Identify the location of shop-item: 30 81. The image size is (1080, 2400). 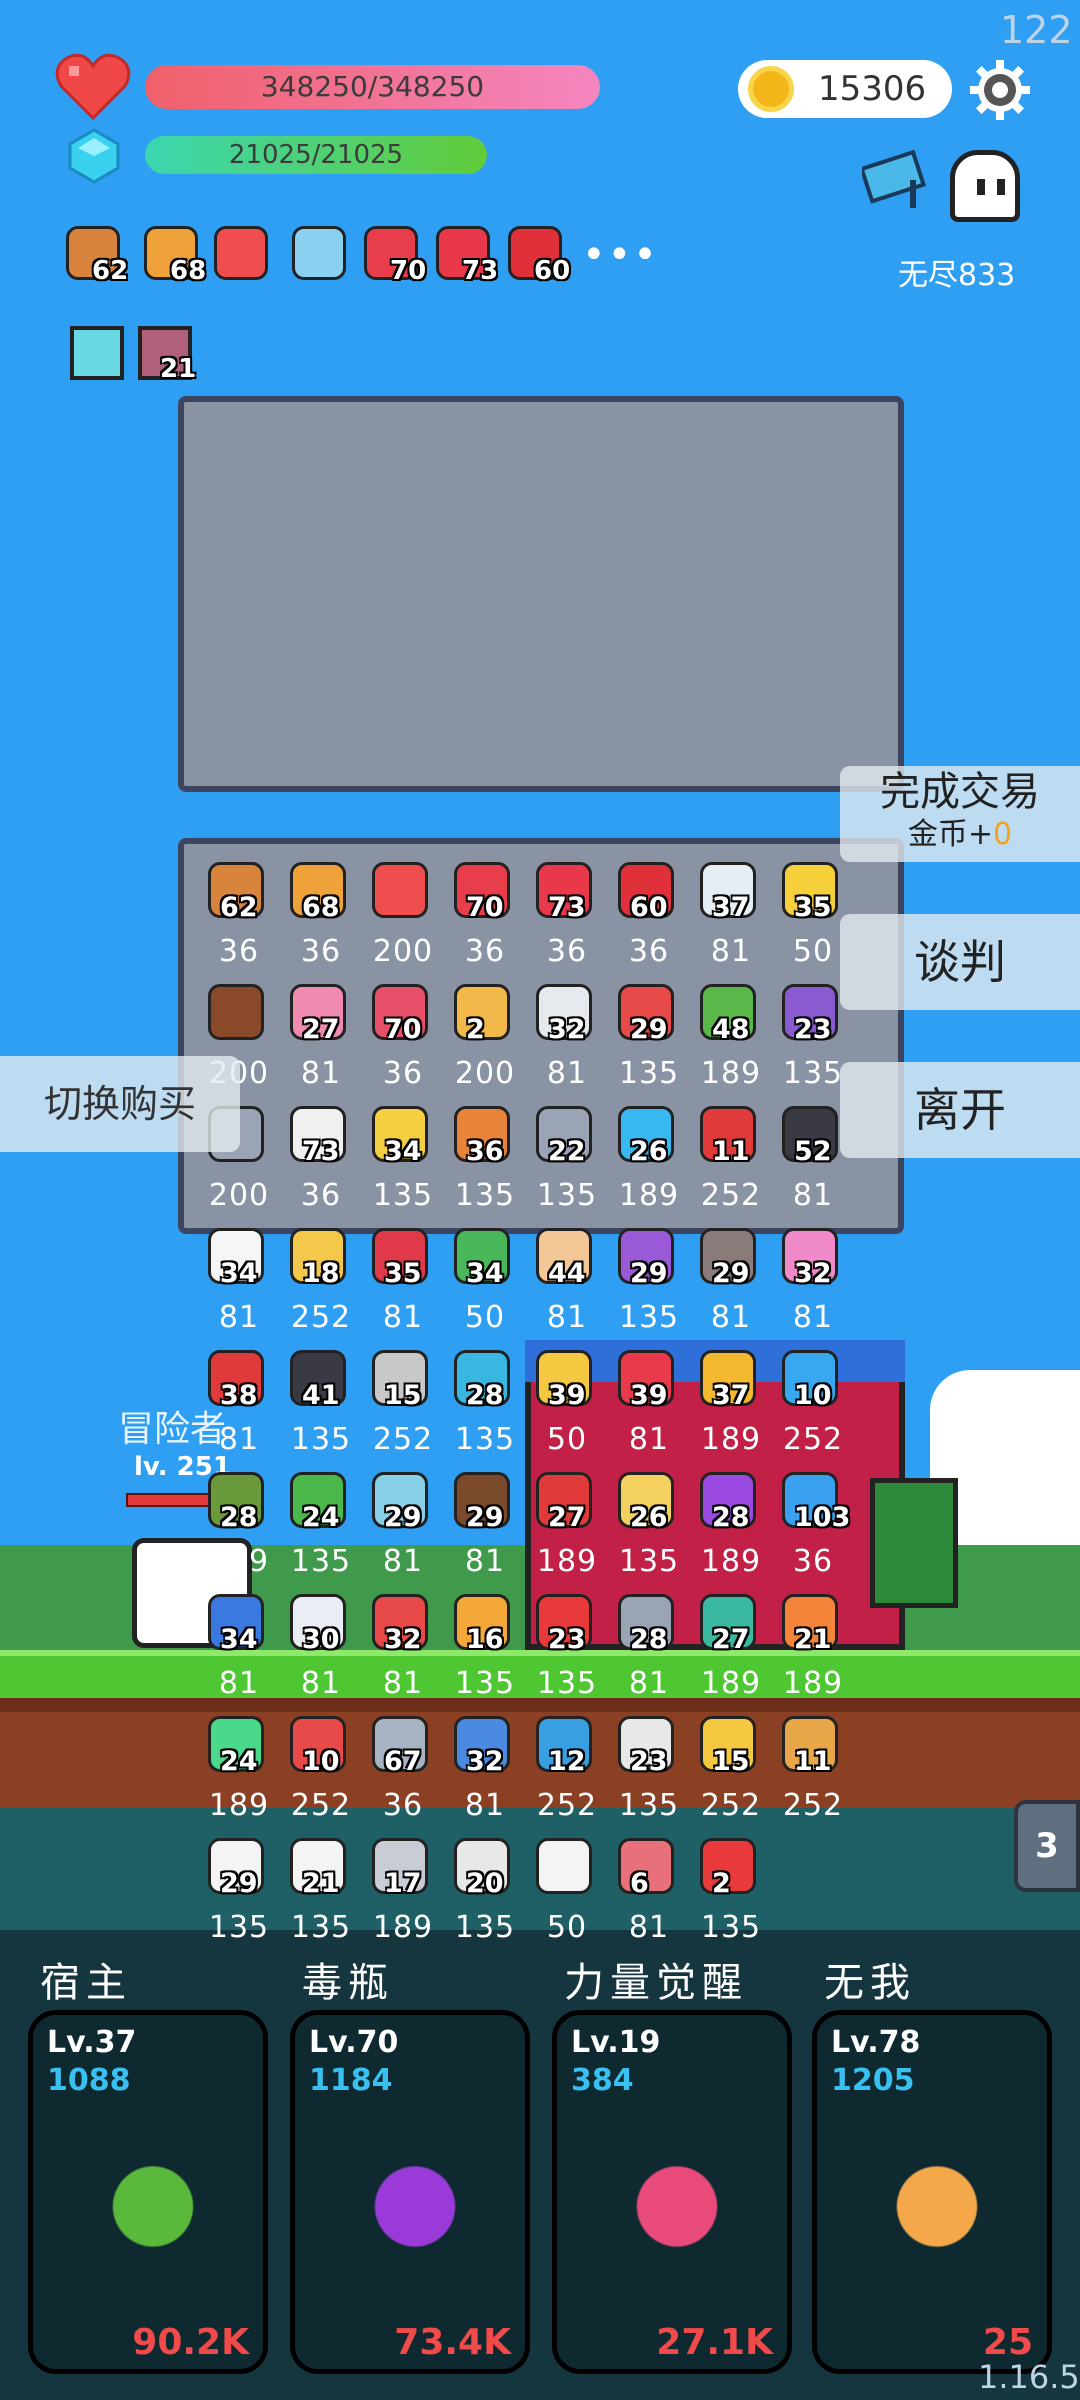
(321, 1653).